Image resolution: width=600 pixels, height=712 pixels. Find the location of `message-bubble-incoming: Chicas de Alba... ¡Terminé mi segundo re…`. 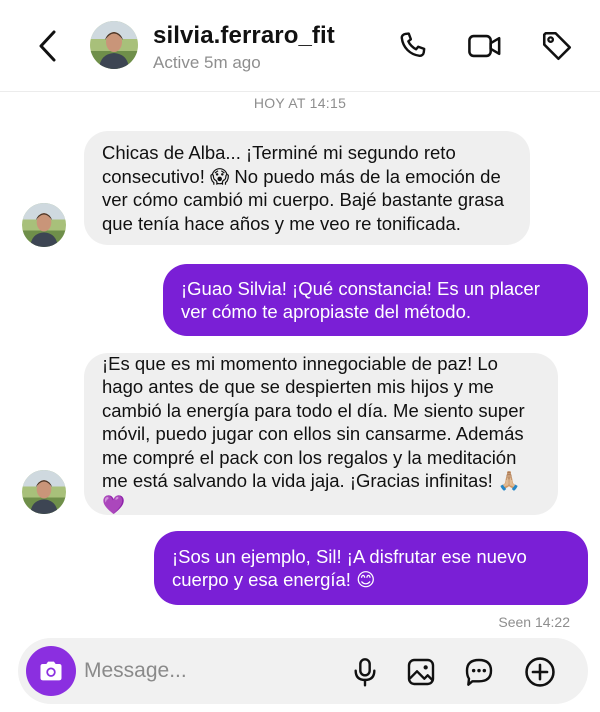

message-bubble-incoming: Chicas de Alba... ¡Terminé mi segundo re… is located at coordinates (307, 188).